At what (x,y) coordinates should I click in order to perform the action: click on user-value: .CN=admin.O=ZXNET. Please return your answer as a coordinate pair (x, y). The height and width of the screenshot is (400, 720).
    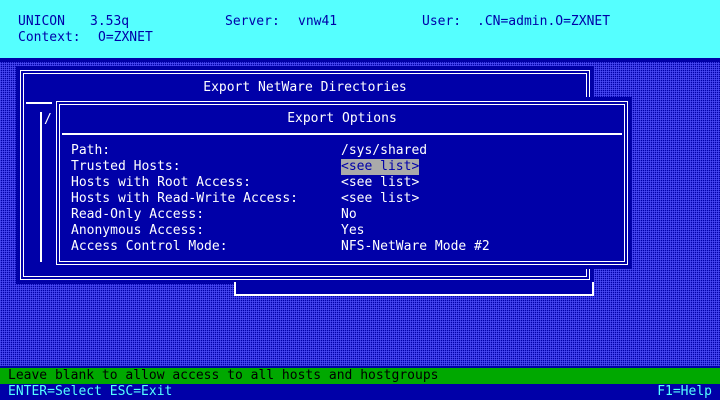
    Looking at the image, I should click on (544, 21).